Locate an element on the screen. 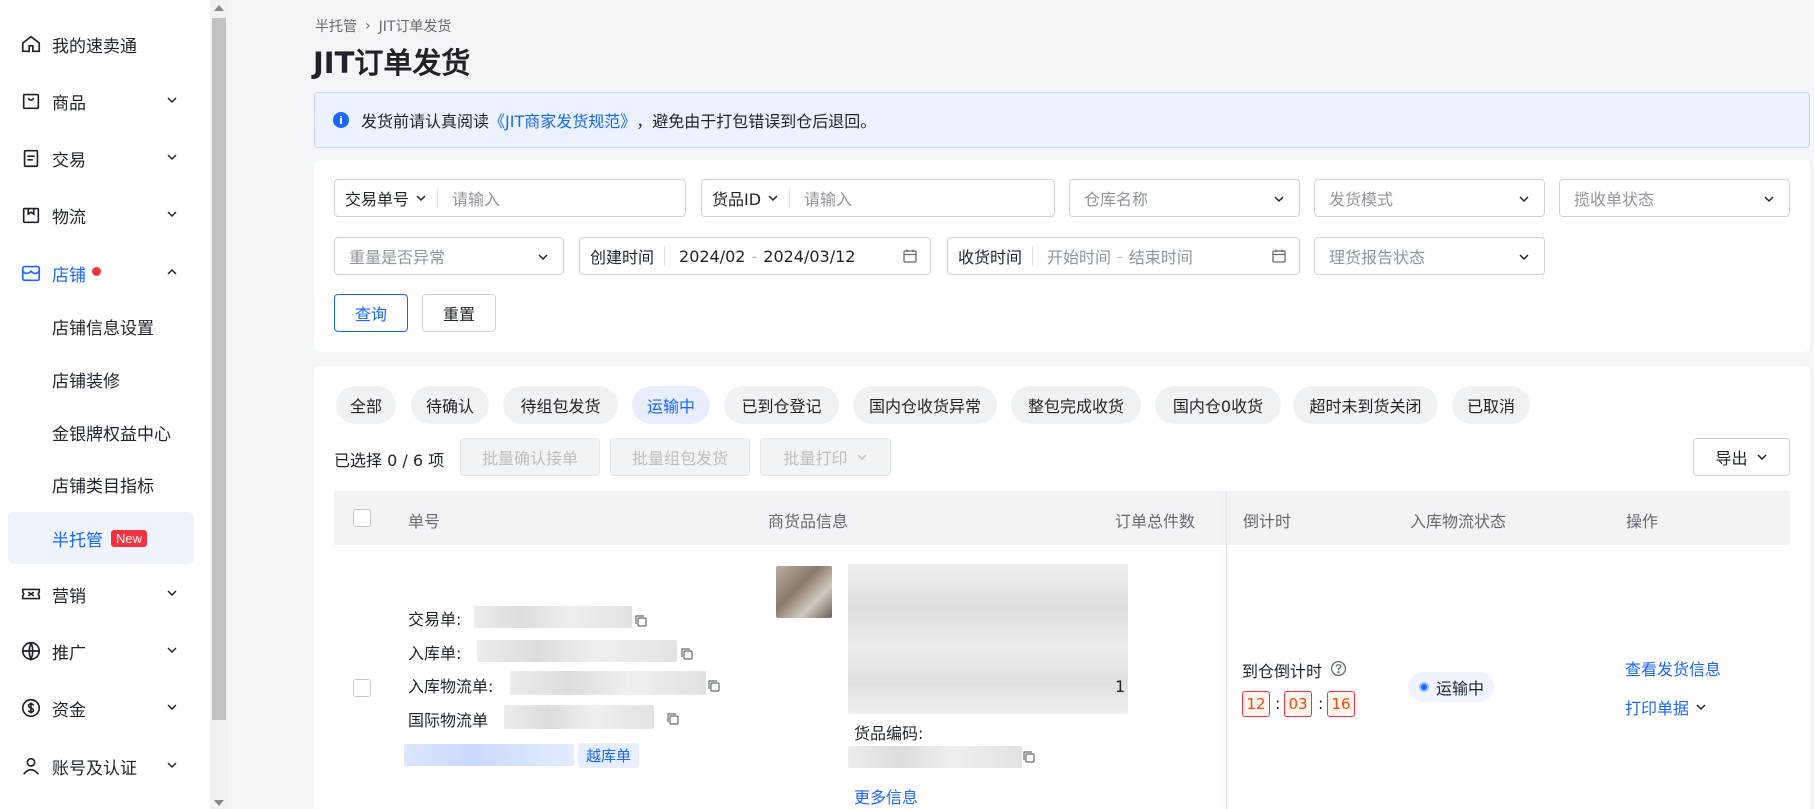 The width and height of the screenshot is (1814, 809). sidebar-scroll-thumb is located at coordinates (219, 369).